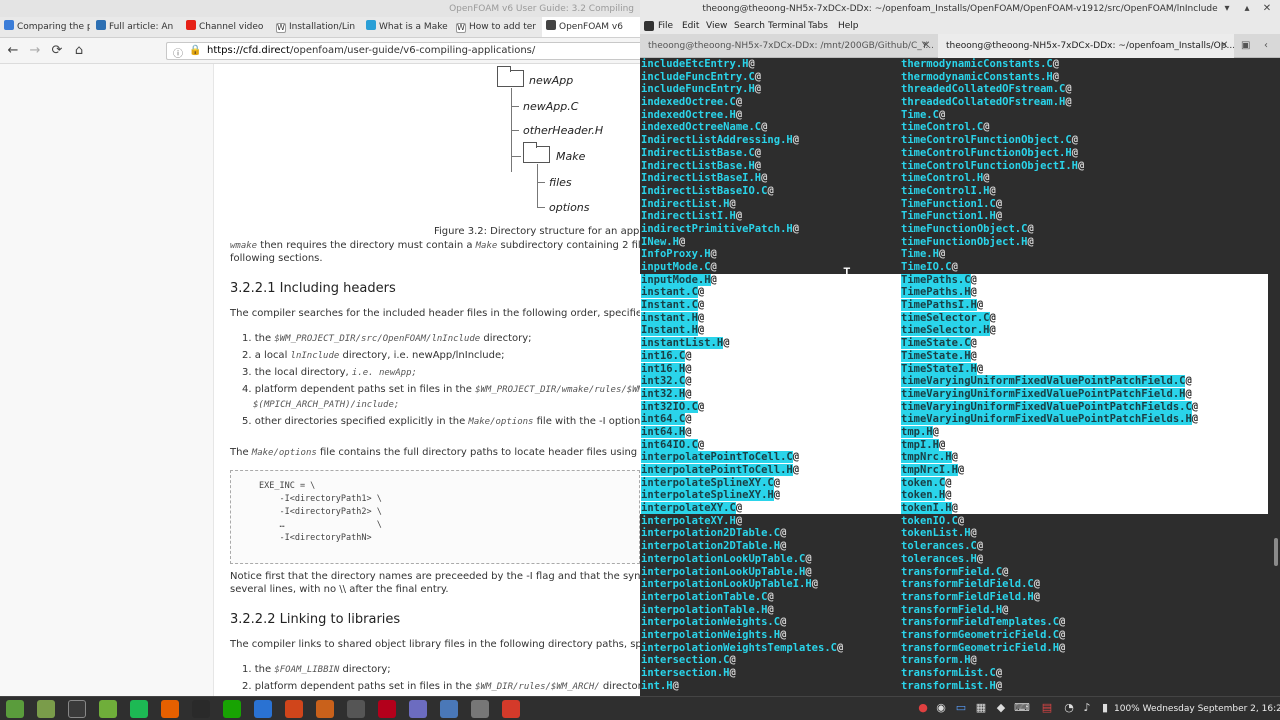  What do you see at coordinates (1049, 559) in the screenshot?
I see `file-entry: tolerances.H@` at bounding box center [1049, 559].